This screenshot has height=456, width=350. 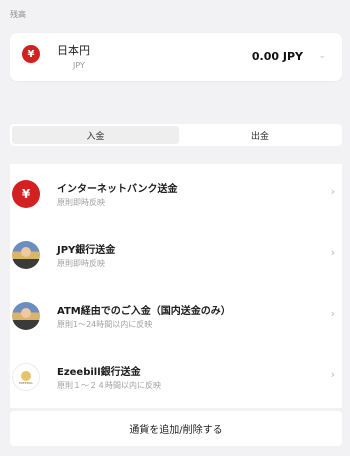 I want to click on bank-avatar-icon, so click(x=26, y=255).